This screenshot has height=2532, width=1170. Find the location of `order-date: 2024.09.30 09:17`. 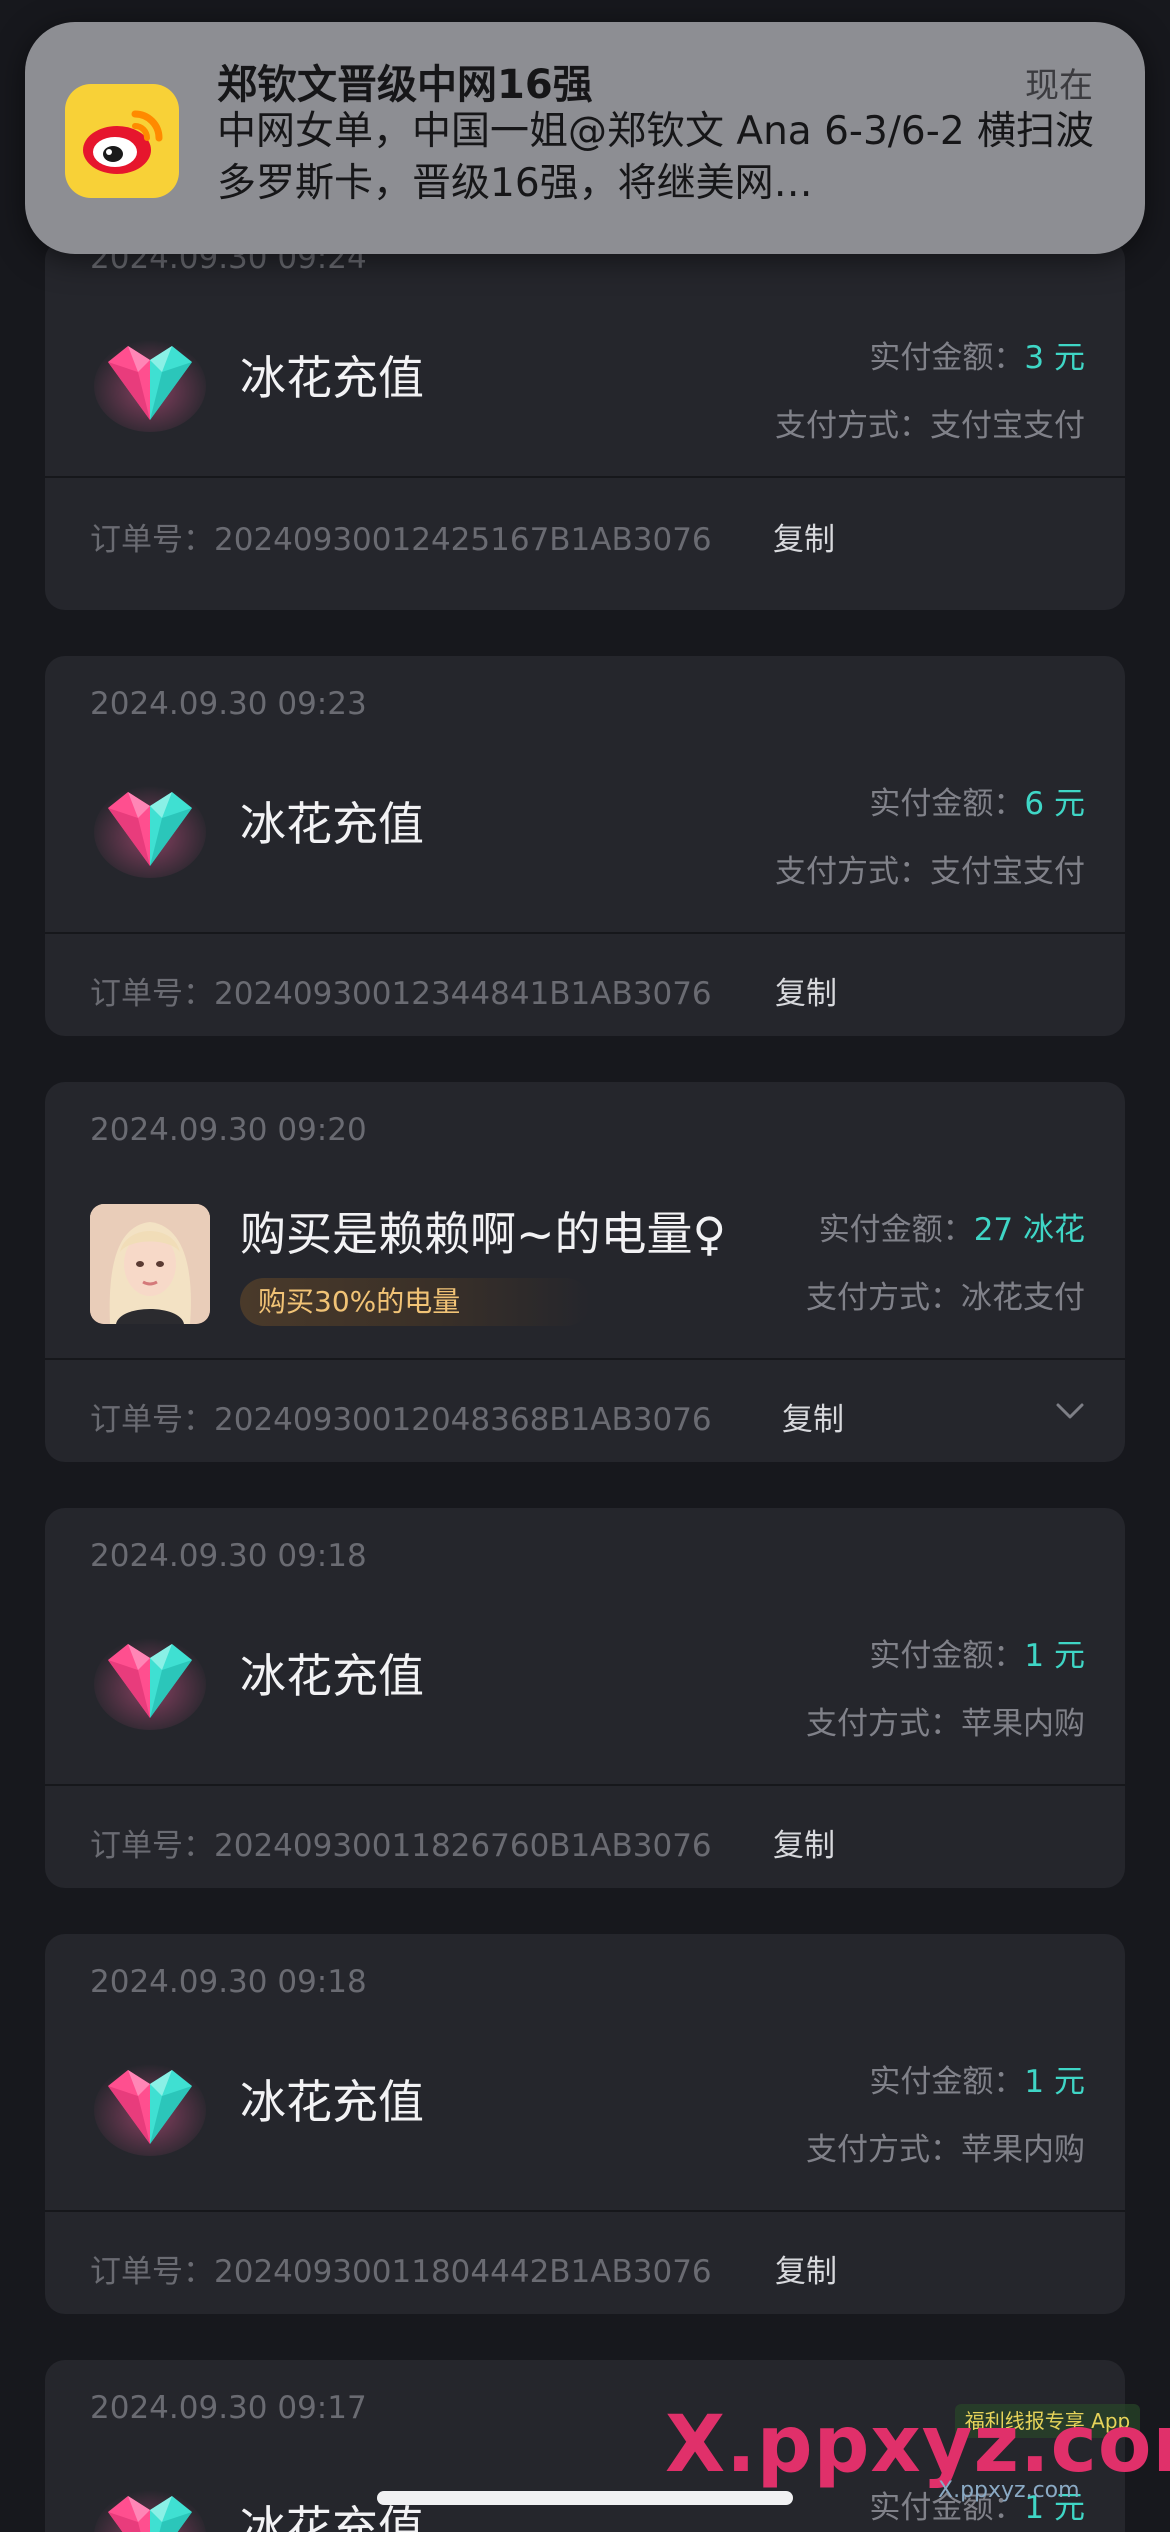

order-date: 2024.09.30 09:17 is located at coordinates (228, 2408).